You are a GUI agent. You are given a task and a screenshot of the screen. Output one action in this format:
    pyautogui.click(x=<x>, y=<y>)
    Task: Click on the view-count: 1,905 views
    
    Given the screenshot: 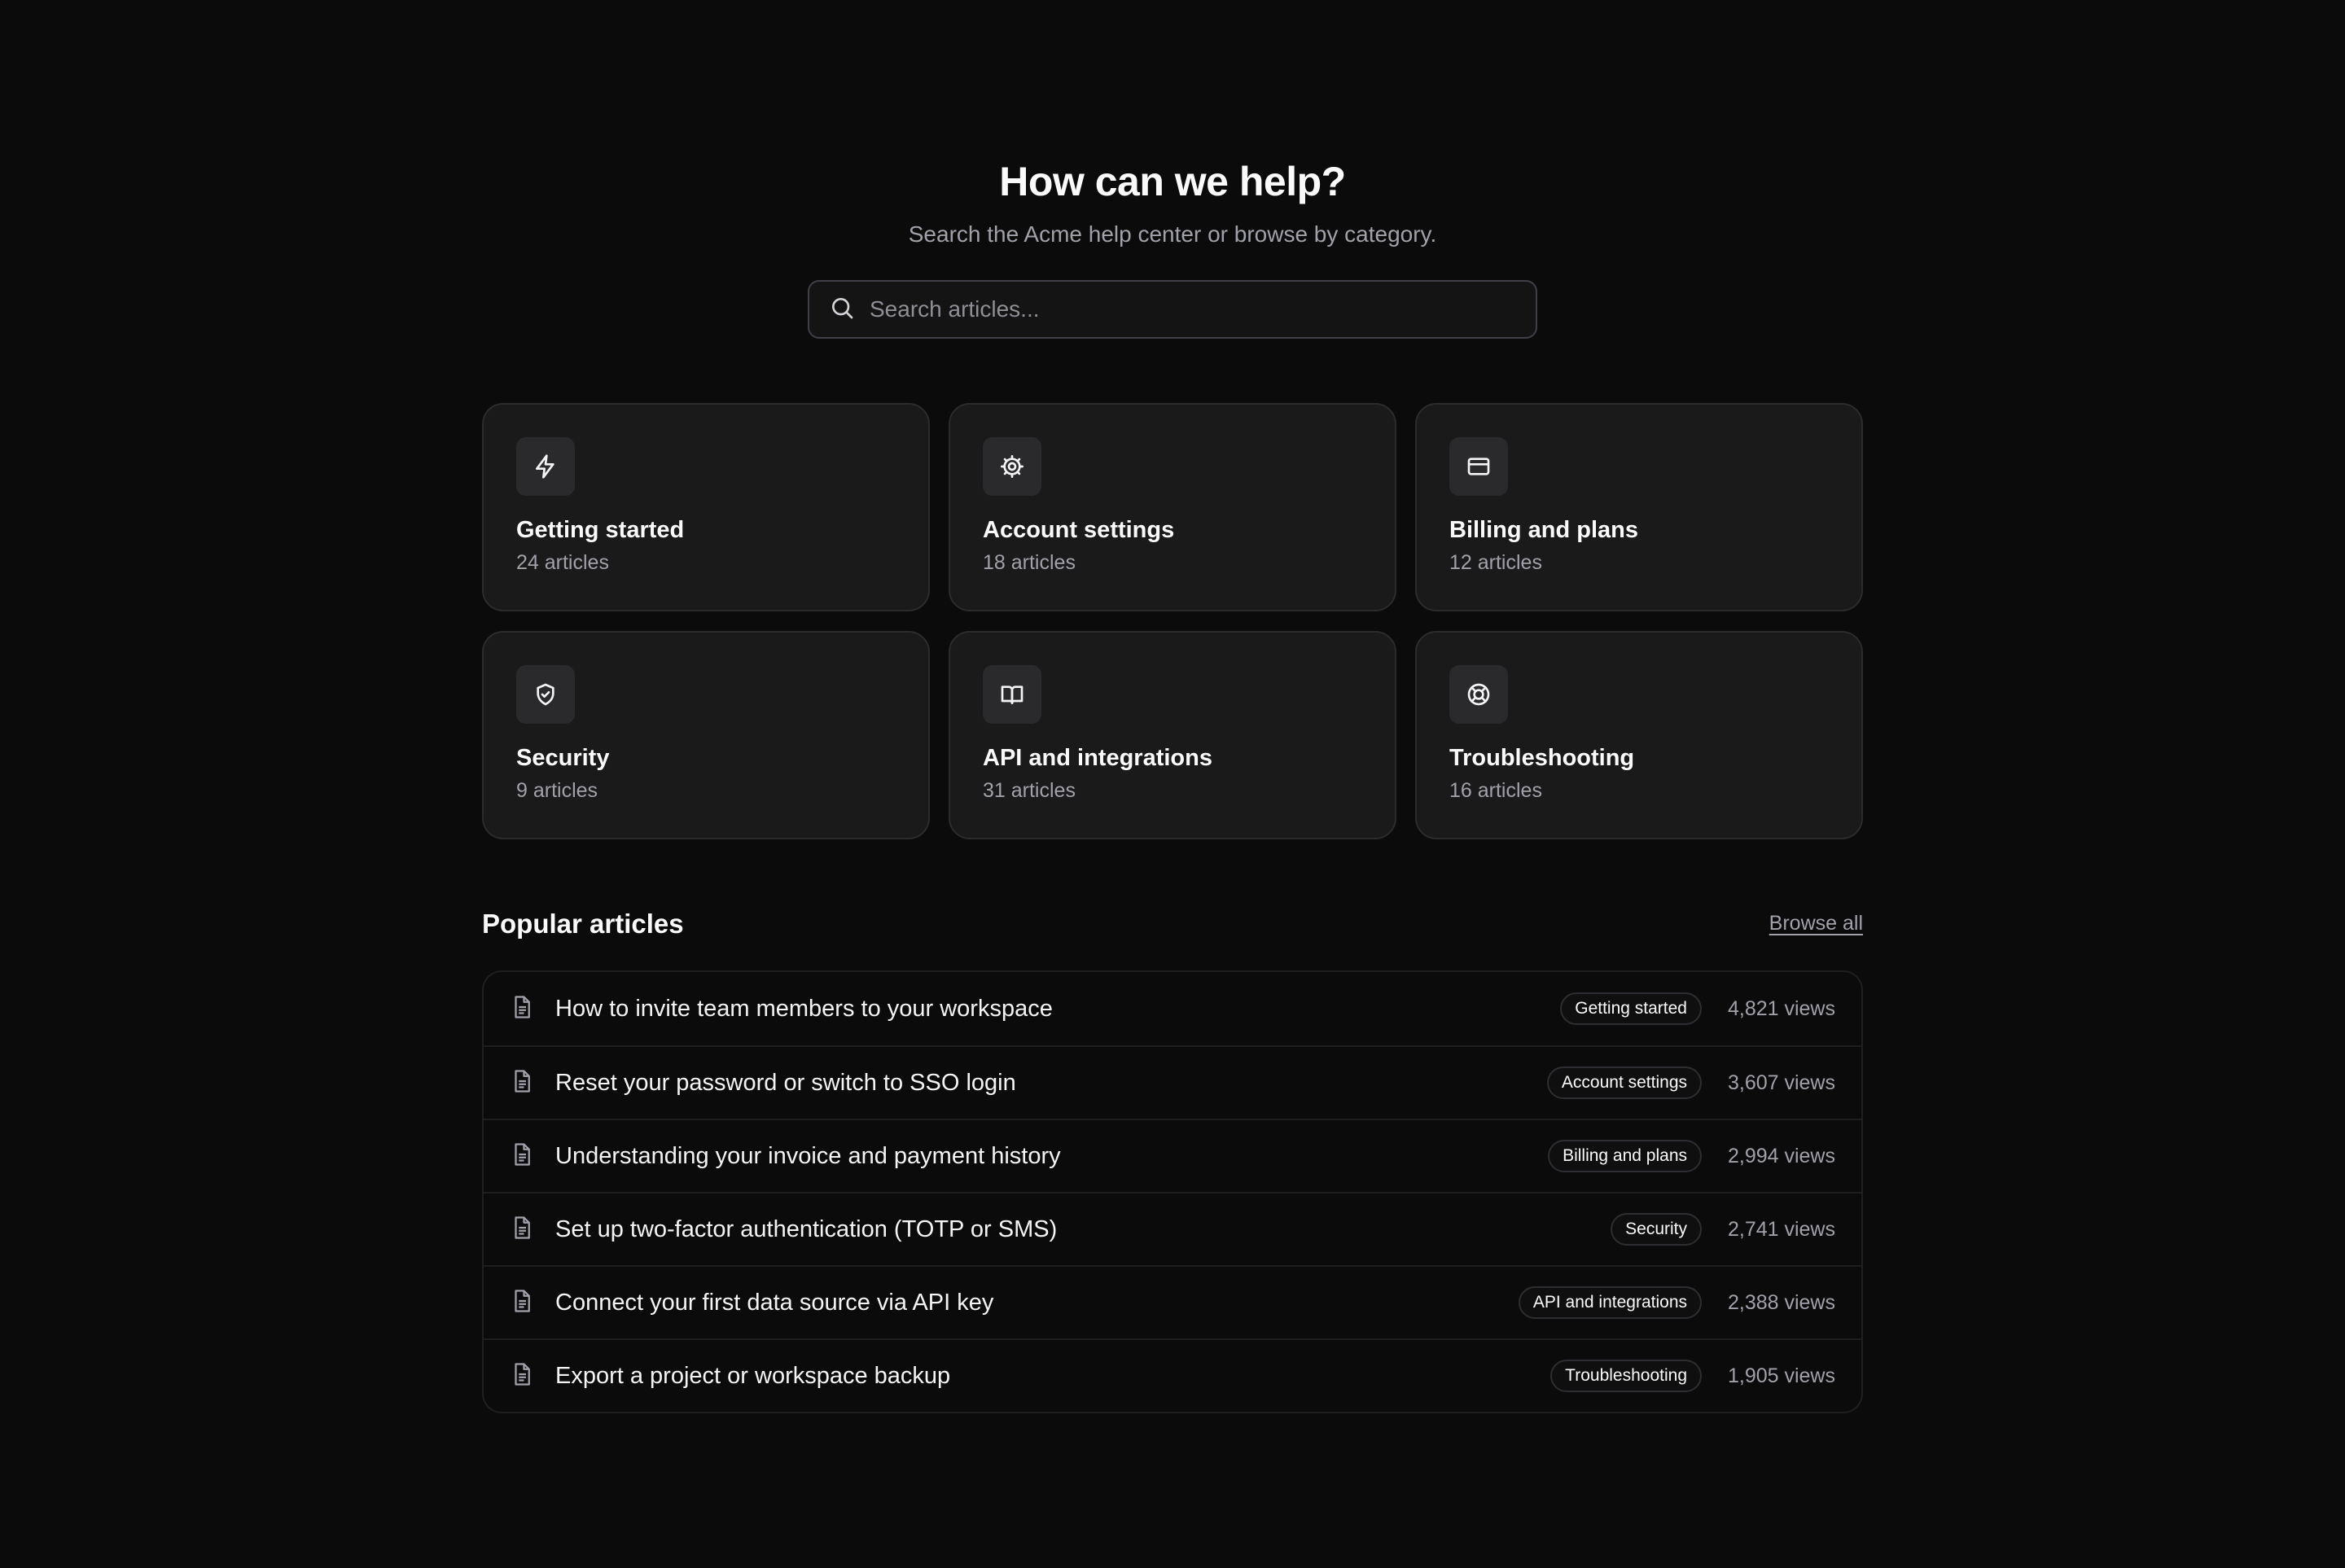 What is the action you would take?
    pyautogui.click(x=1781, y=1375)
    